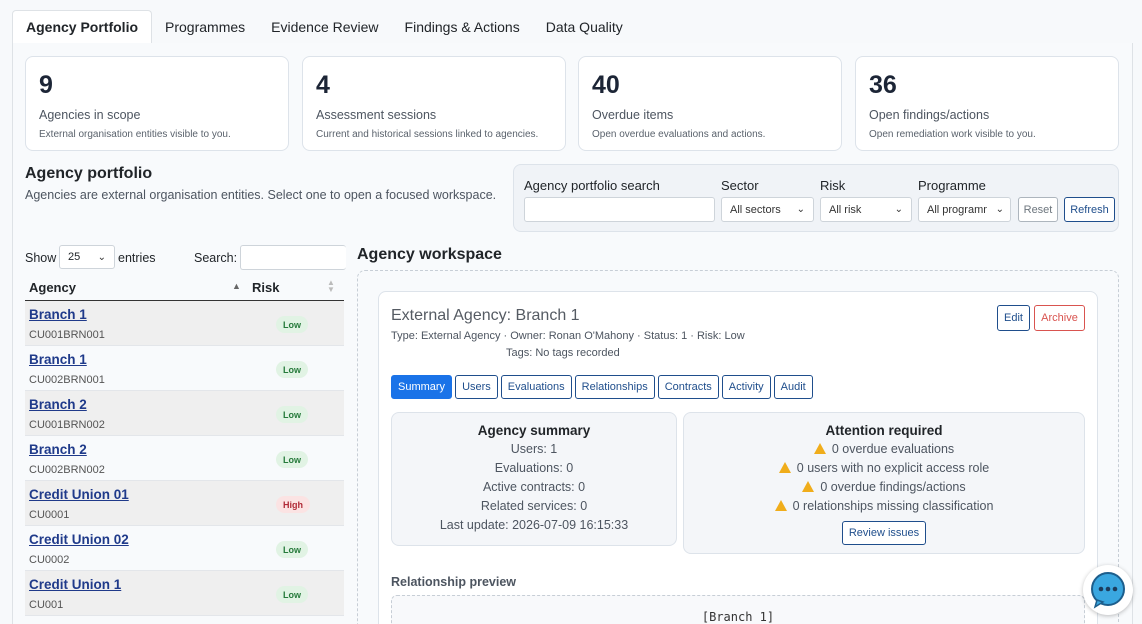 This screenshot has height=624, width=1142. I want to click on stat-value: 4, so click(323, 85).